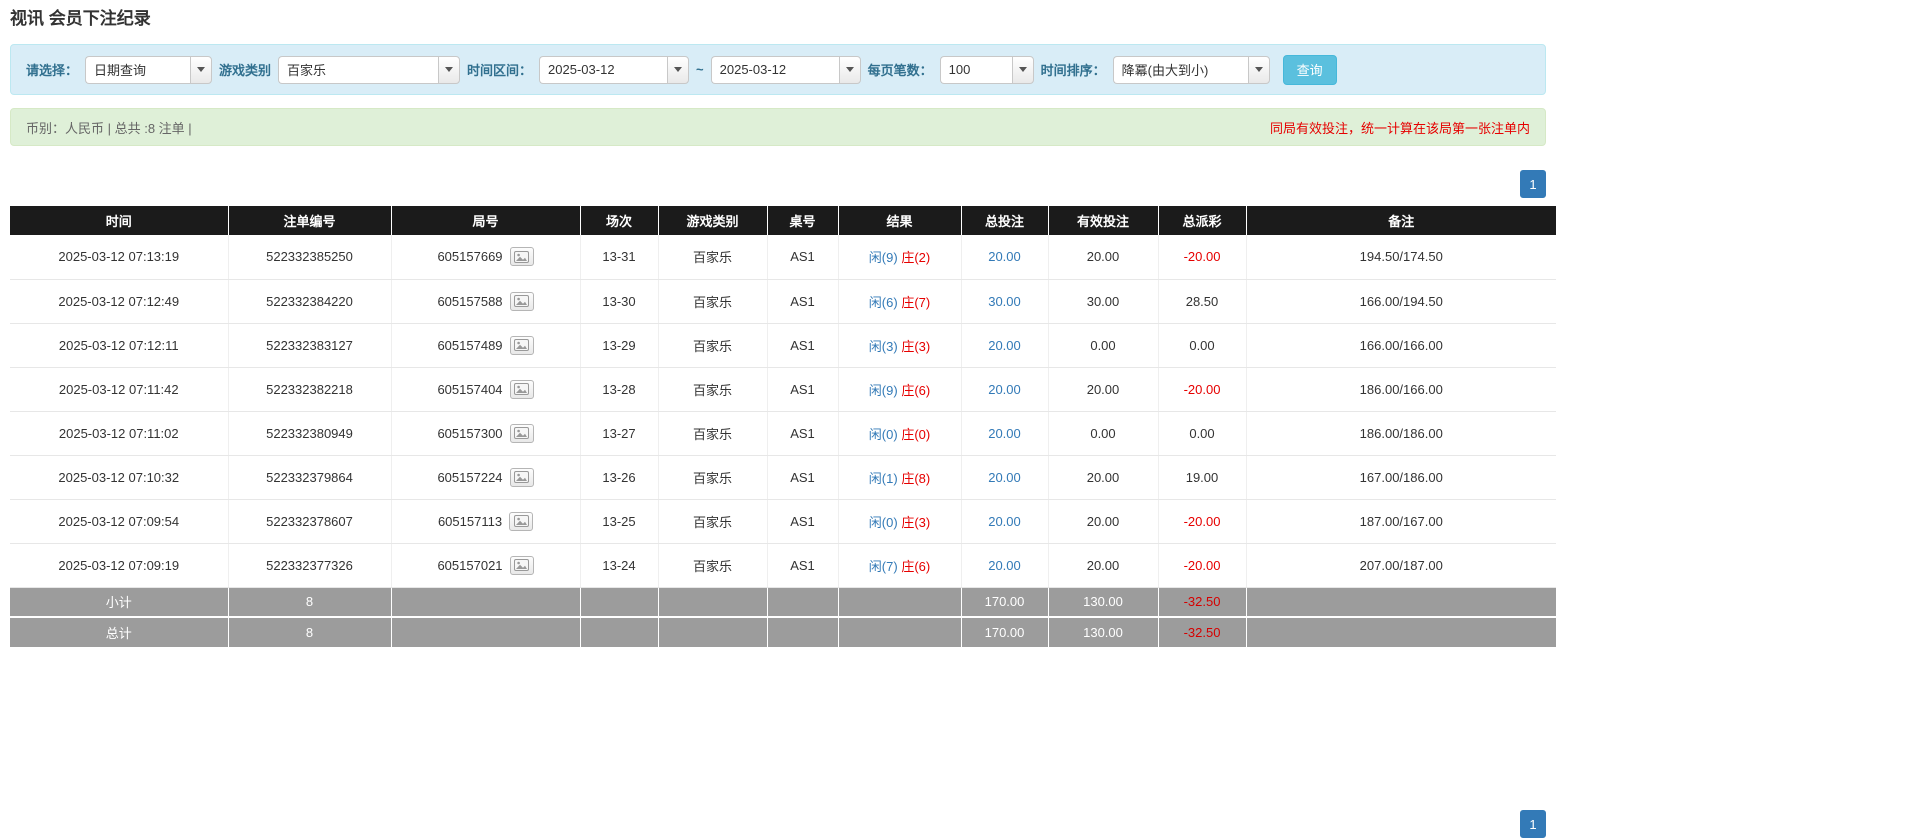  I want to click on page-size-combobox, so click(986, 69).